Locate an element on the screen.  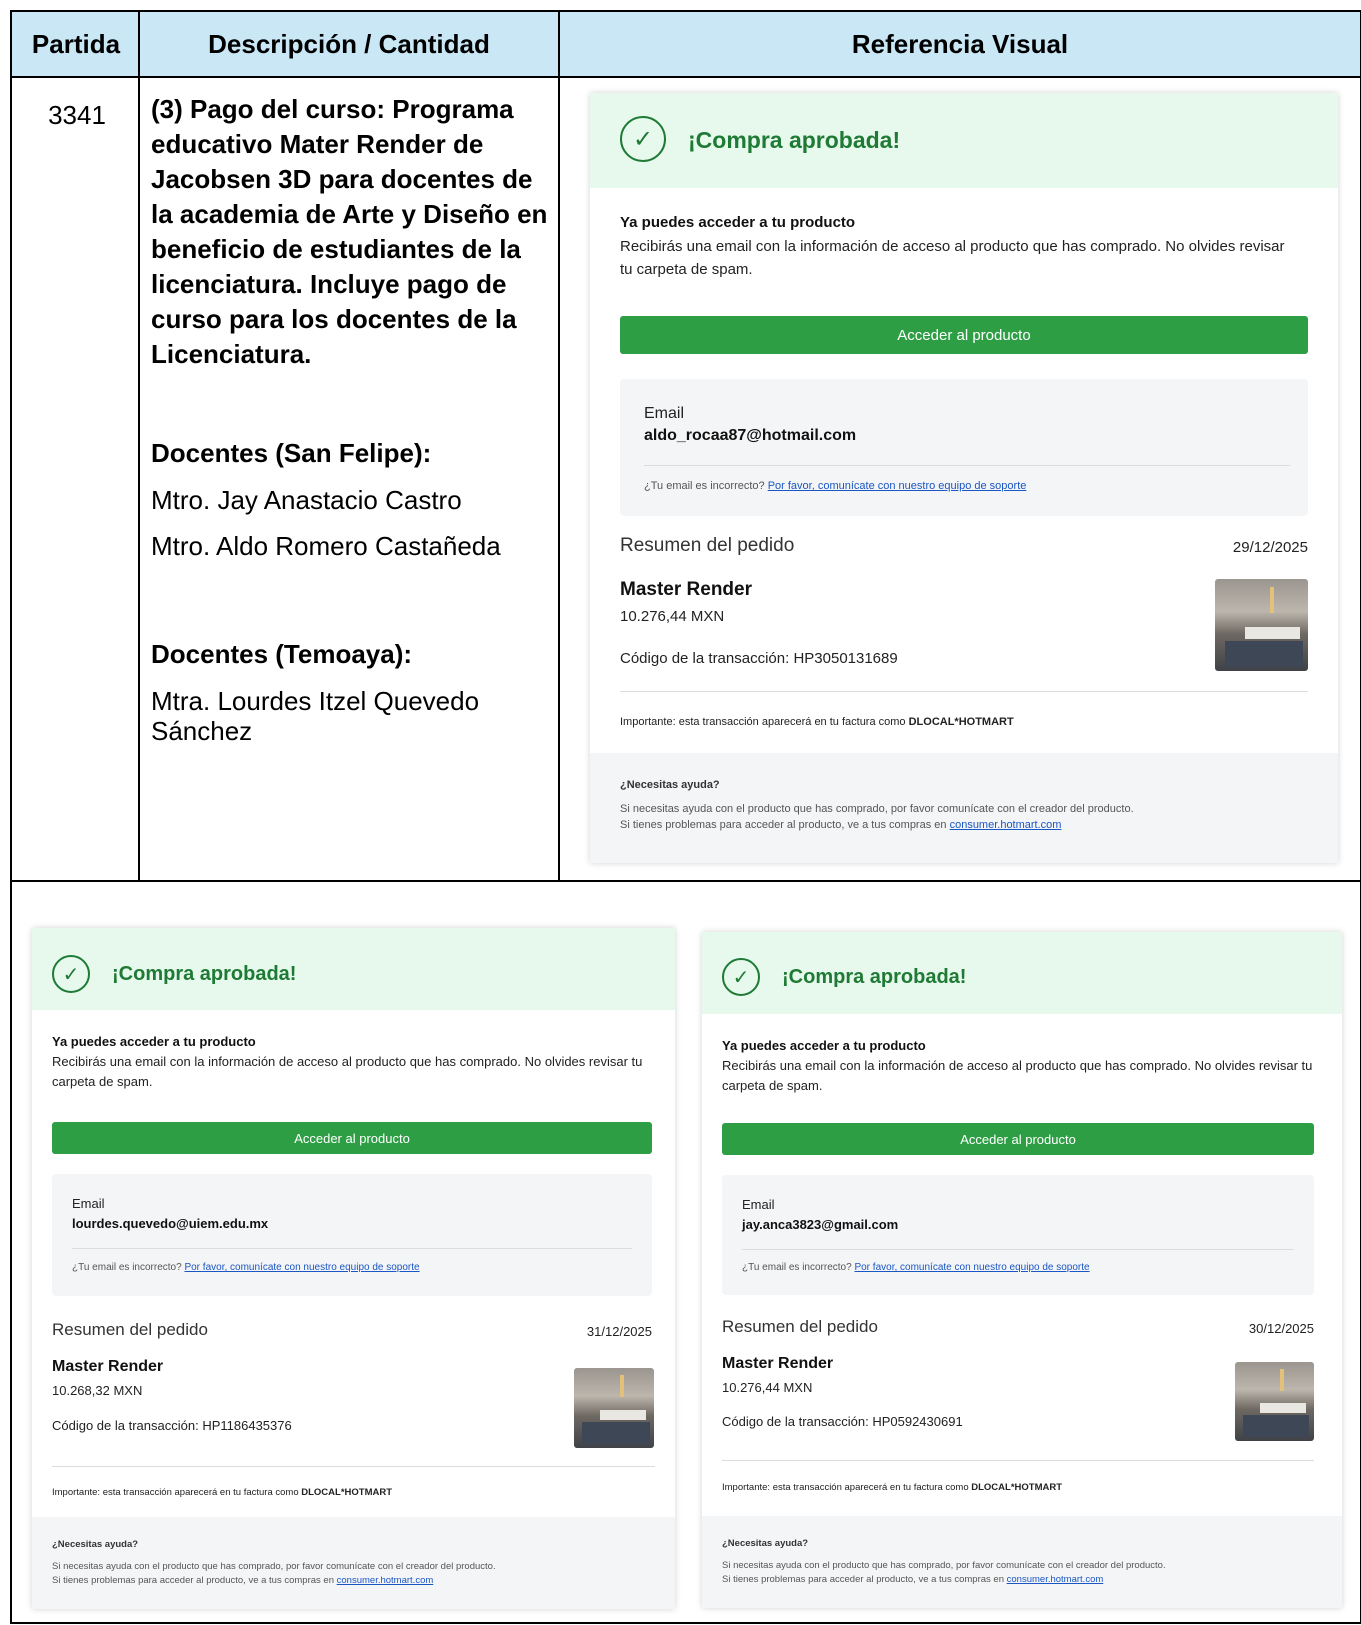
email-value: aldo_rocaa87@hotmail.com is located at coordinates (750, 435).